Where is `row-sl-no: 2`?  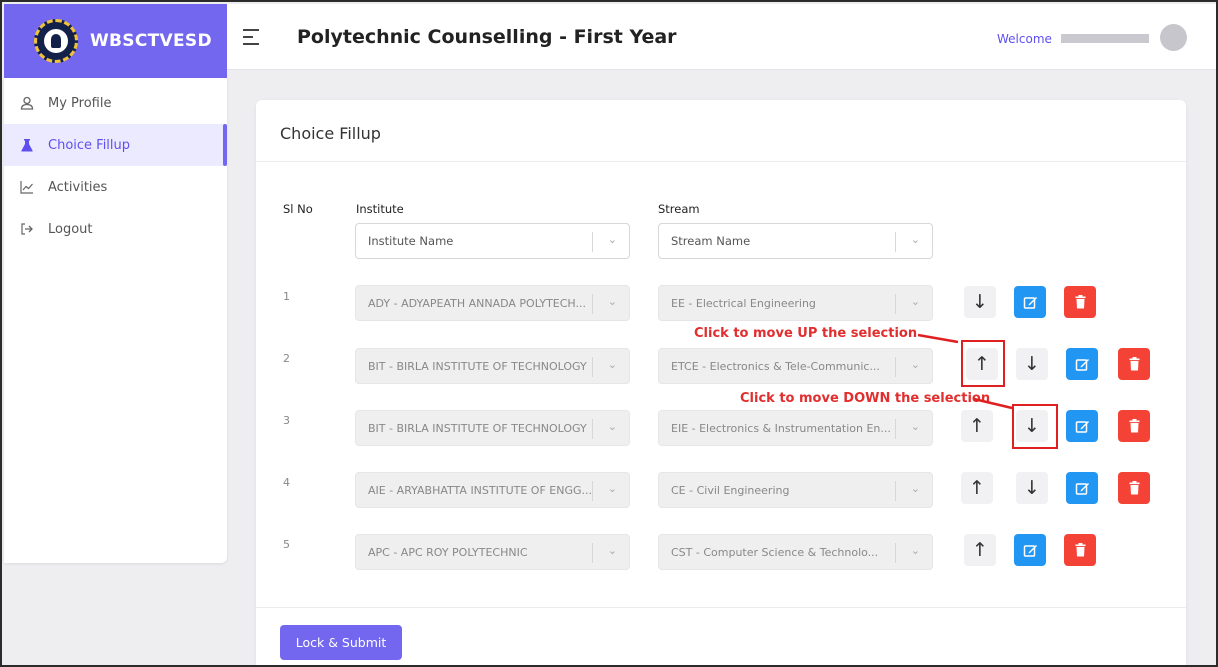 row-sl-no: 2 is located at coordinates (286, 358).